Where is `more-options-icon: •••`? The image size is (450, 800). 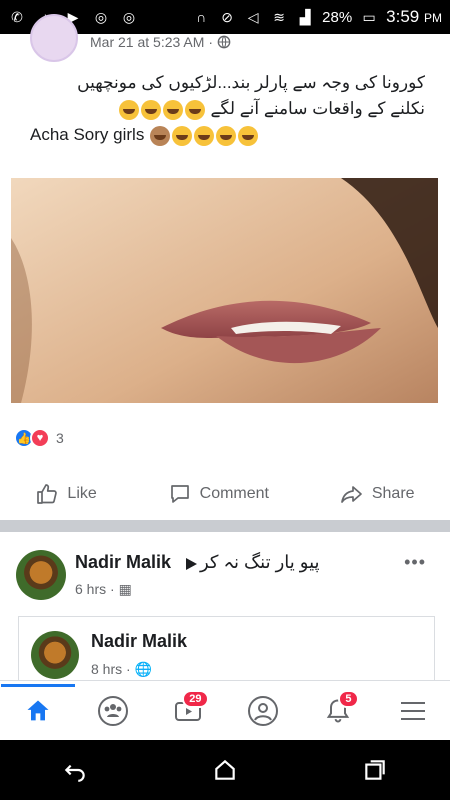 more-options-icon: ••• is located at coordinates (415, 562).